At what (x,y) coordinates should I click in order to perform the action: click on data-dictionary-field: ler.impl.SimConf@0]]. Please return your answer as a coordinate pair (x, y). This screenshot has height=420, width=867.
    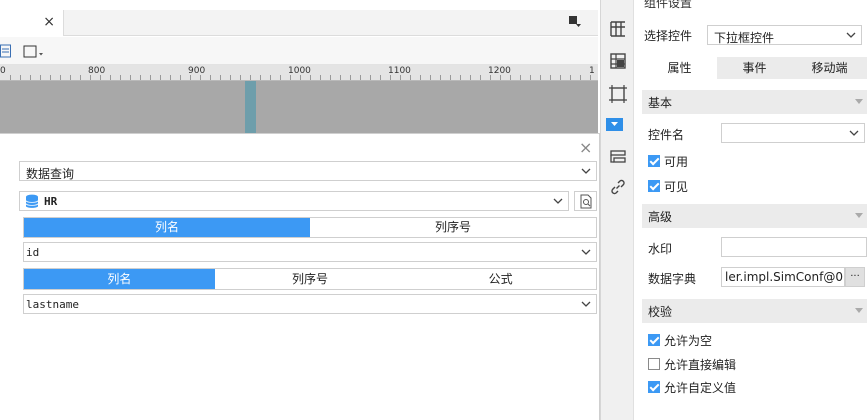
    Looking at the image, I should click on (783, 277).